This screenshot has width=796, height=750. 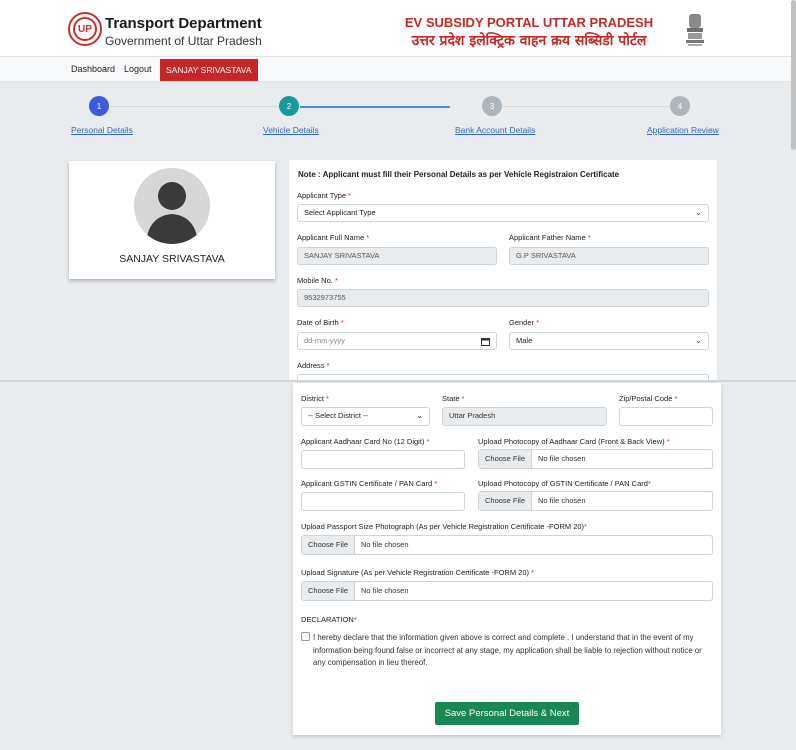 I want to click on step-3-circle: 3, so click(x=492, y=106).